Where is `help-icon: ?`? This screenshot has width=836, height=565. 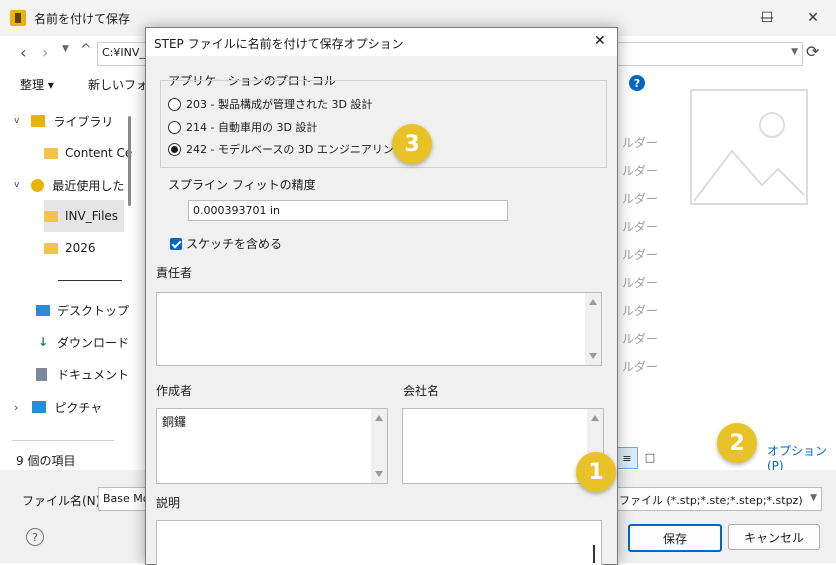
help-icon: ? is located at coordinates (637, 83).